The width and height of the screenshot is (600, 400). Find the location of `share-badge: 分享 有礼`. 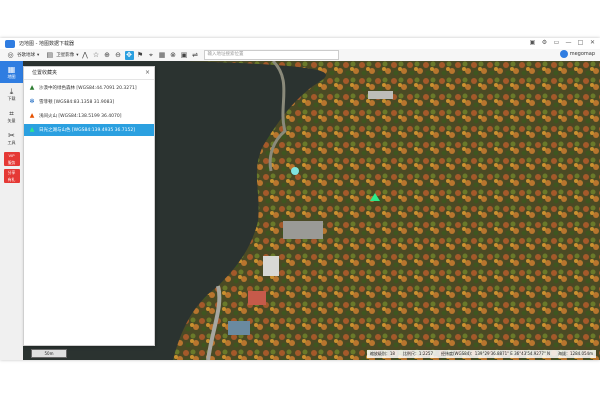

share-badge: 分享 有礼 is located at coordinates (11, 176).